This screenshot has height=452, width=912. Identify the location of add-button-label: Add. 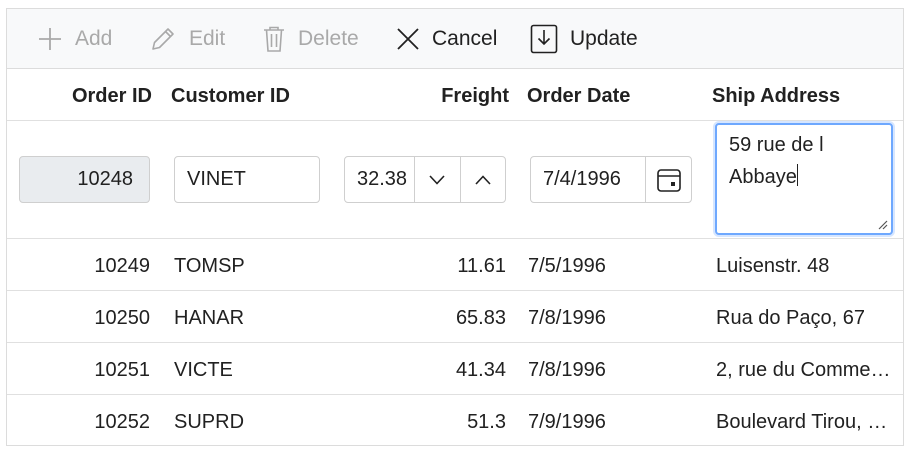
(94, 38).